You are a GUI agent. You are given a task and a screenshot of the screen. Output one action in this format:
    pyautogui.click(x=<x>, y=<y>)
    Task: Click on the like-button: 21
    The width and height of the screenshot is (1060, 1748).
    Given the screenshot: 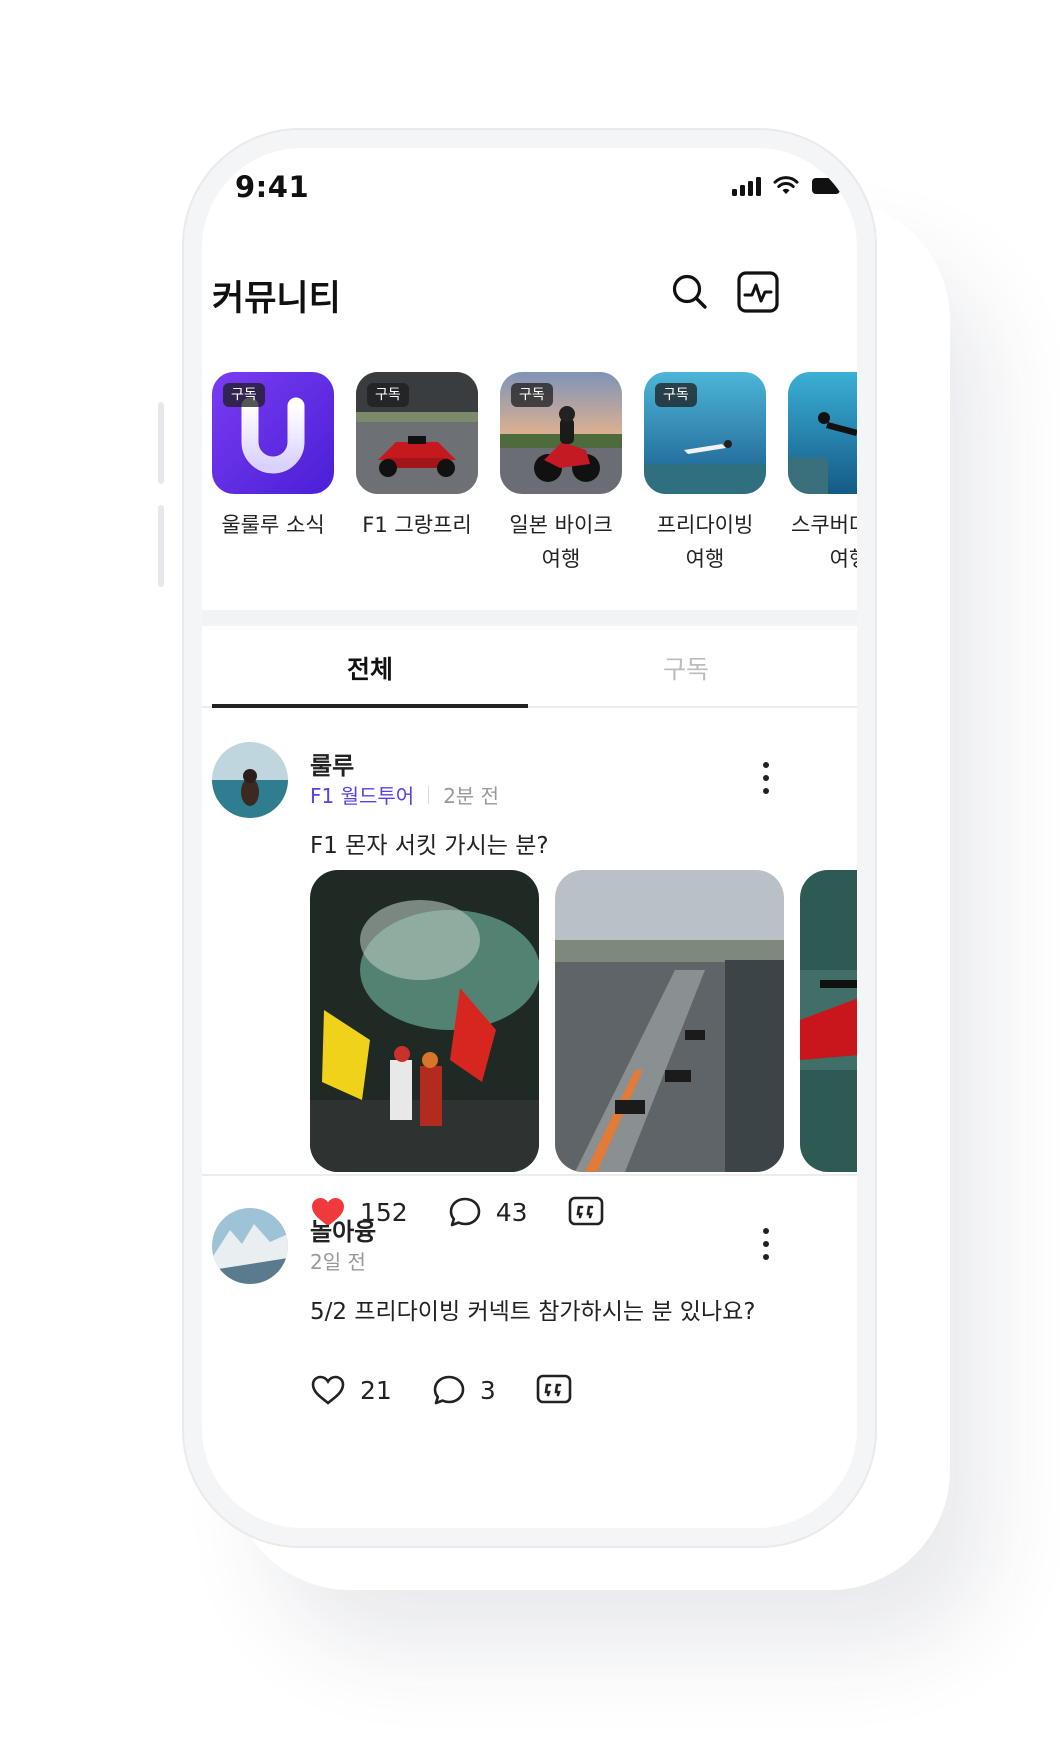 What is the action you would take?
    pyautogui.click(x=351, y=1390)
    